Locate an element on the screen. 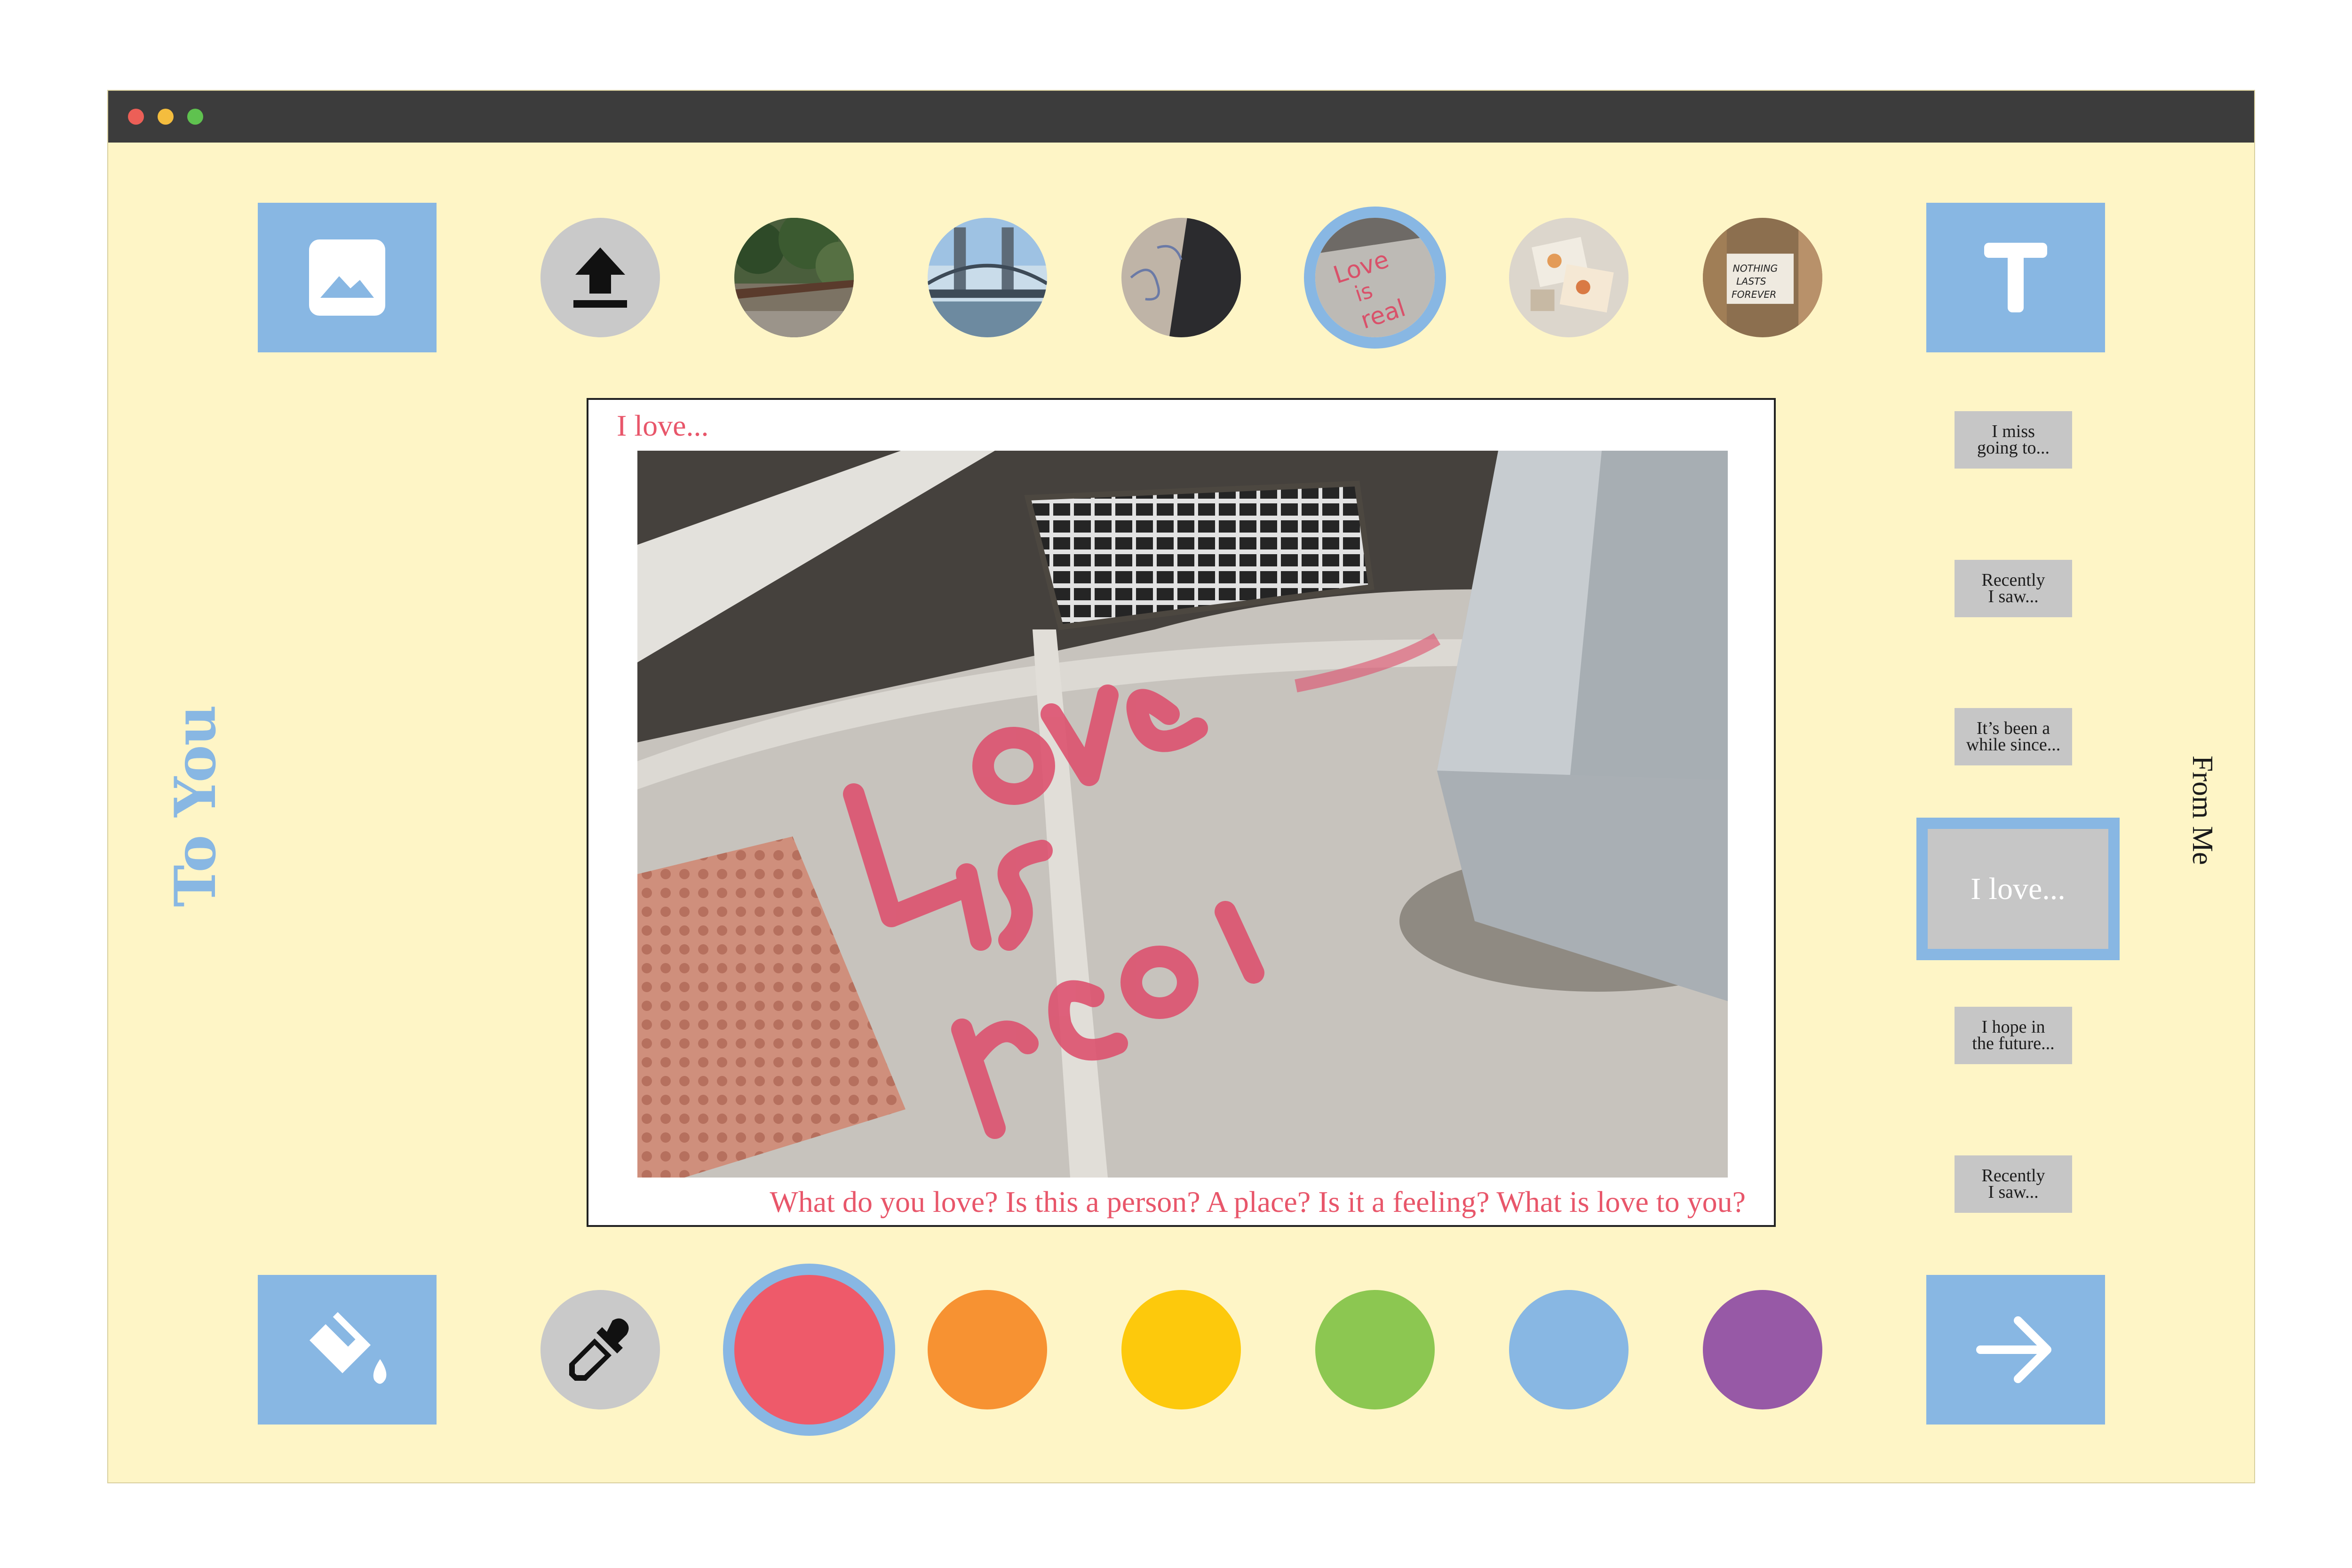 The image size is (2352, 1568). photo-waterfront-railing is located at coordinates (794, 277).